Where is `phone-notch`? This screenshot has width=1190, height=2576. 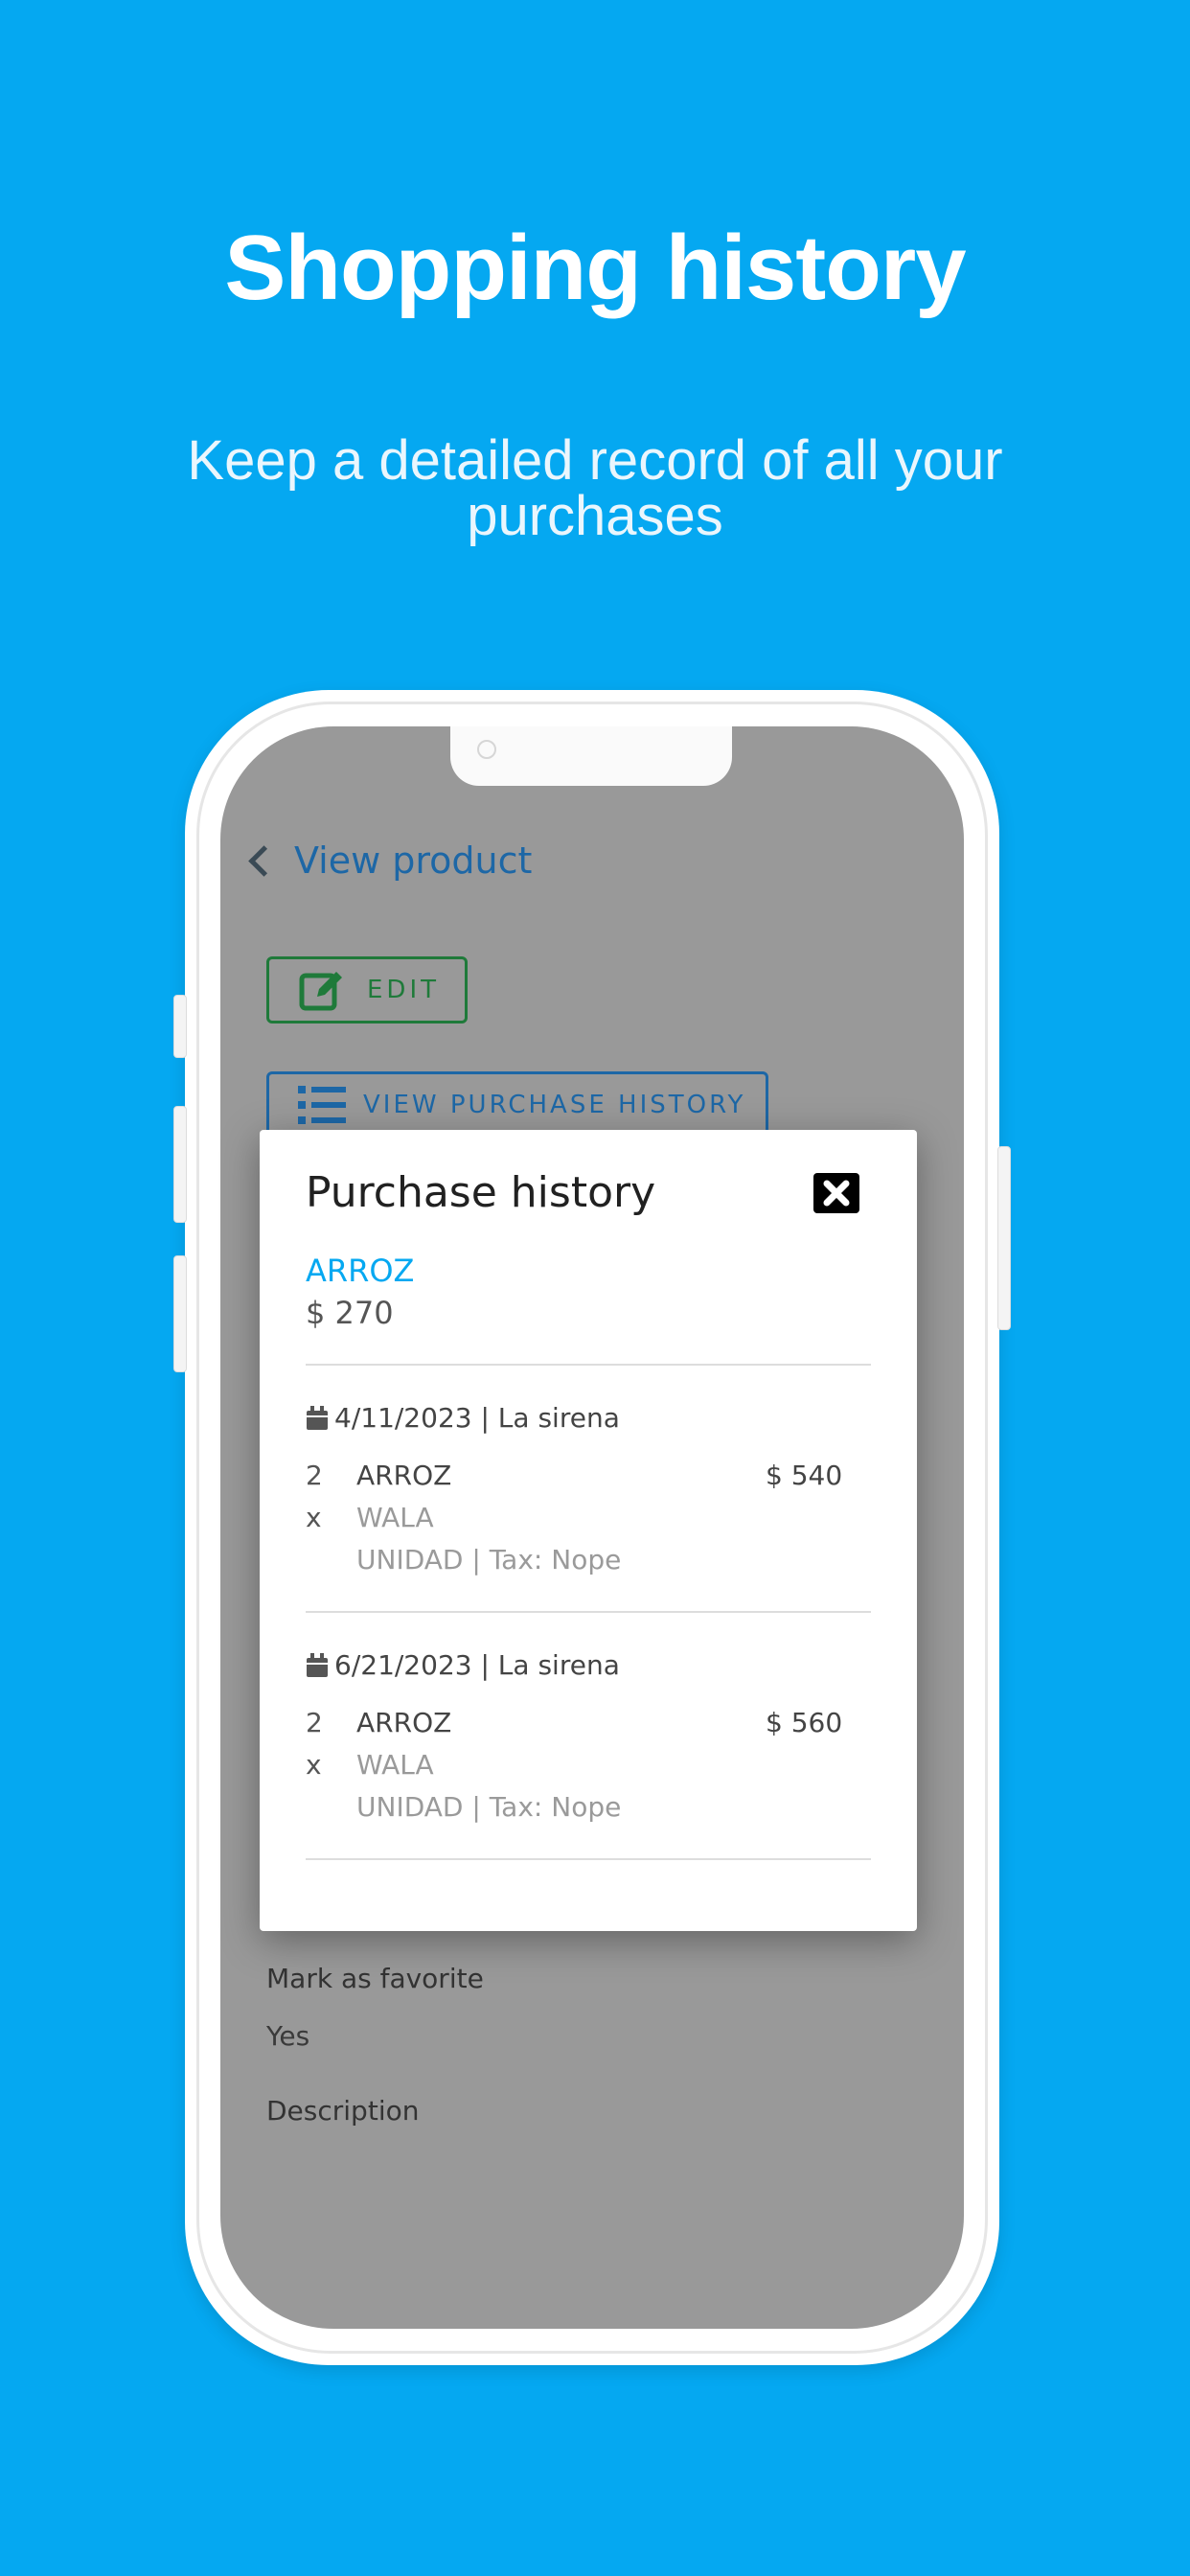
phone-notch is located at coordinates (591, 756).